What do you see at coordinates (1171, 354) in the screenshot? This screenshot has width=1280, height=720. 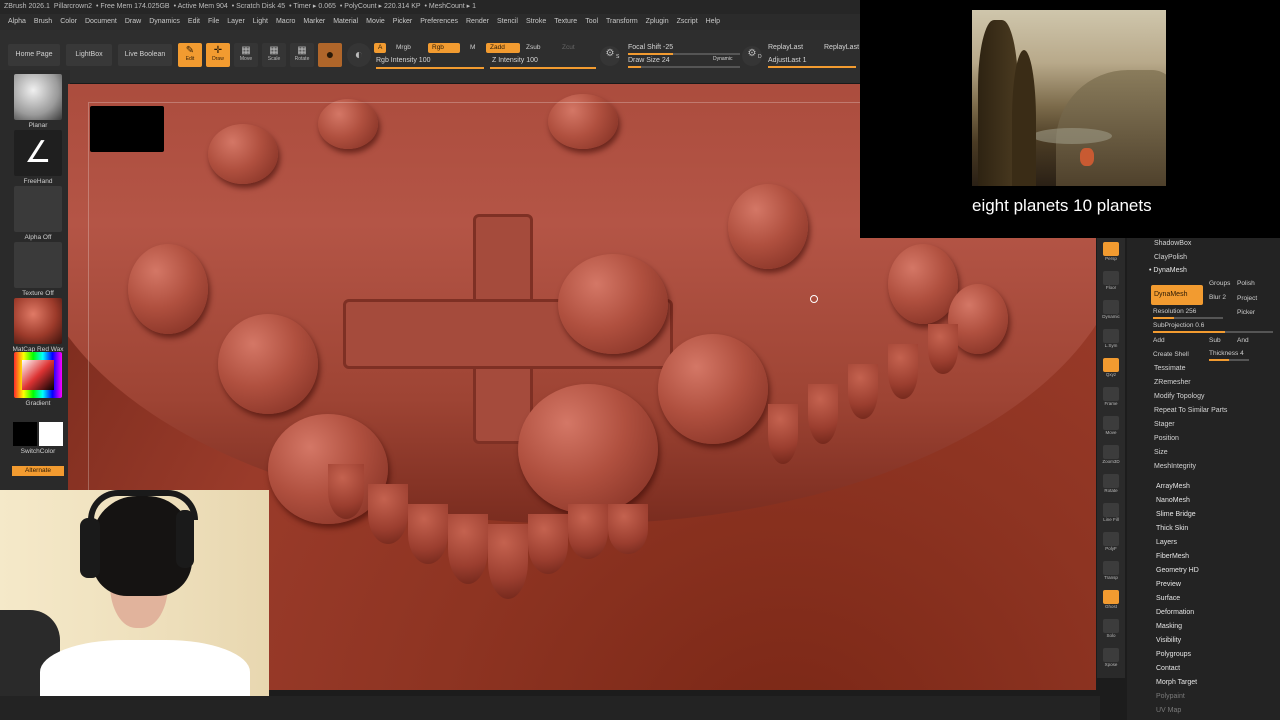 I see `create-shell-button: Create Shell` at bounding box center [1171, 354].